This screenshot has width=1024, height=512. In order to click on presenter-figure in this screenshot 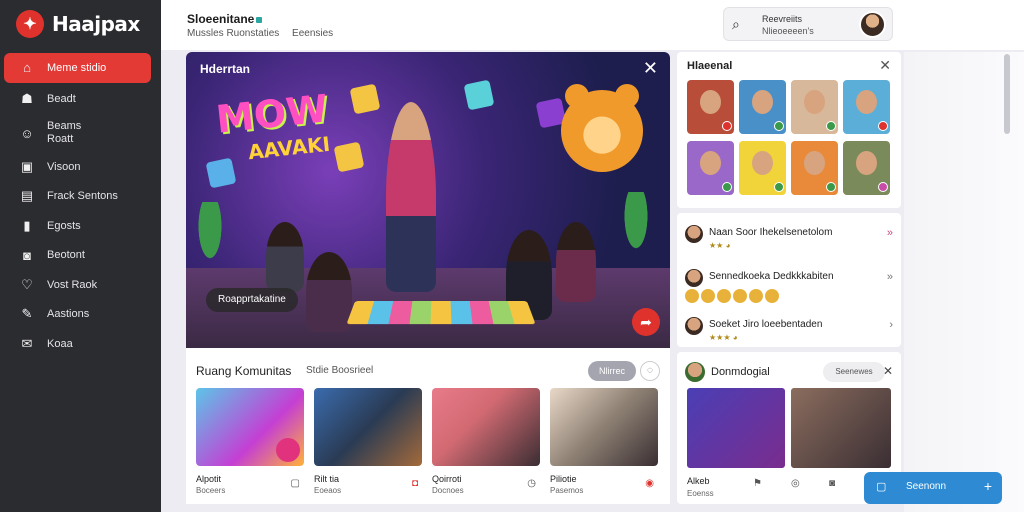, I will do `click(411, 197)`.